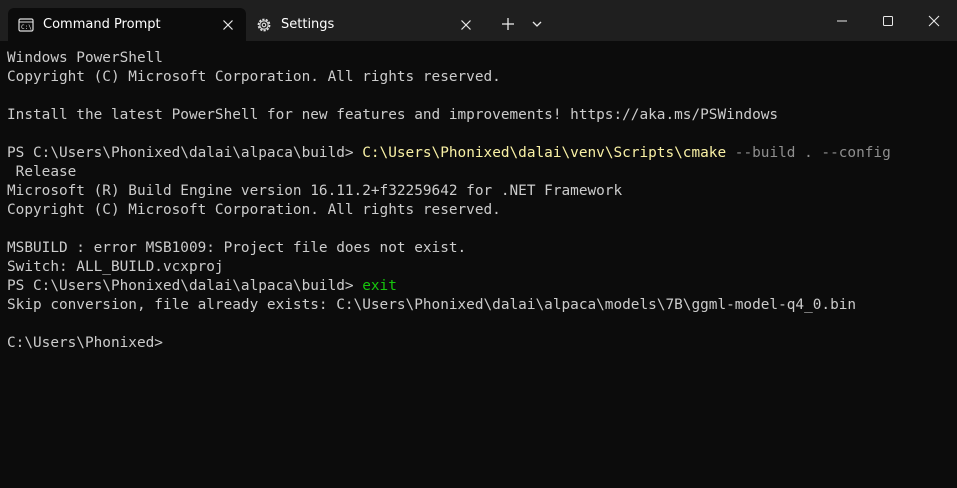 This screenshot has height=488, width=957. I want to click on minimize-icon, so click(842, 21).